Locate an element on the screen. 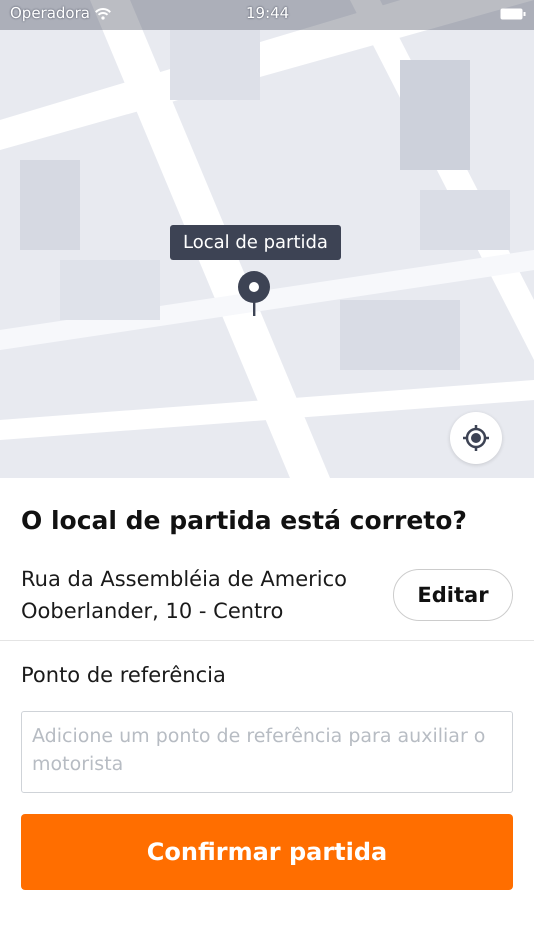 The height and width of the screenshot is (950, 534). status-time: 19:44 is located at coordinates (268, 13).